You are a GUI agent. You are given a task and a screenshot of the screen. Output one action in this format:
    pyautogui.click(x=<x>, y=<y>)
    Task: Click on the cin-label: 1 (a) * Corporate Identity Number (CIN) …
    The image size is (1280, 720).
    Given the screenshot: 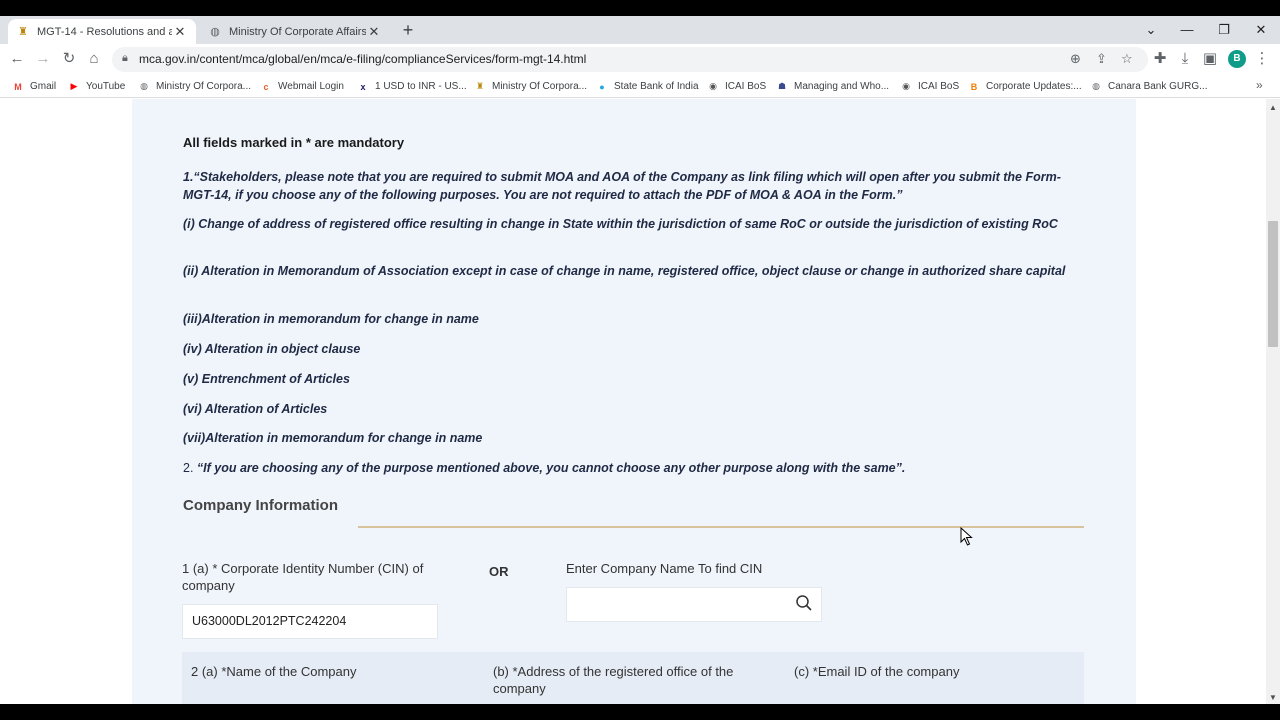 What is the action you would take?
    pyautogui.click(x=303, y=577)
    